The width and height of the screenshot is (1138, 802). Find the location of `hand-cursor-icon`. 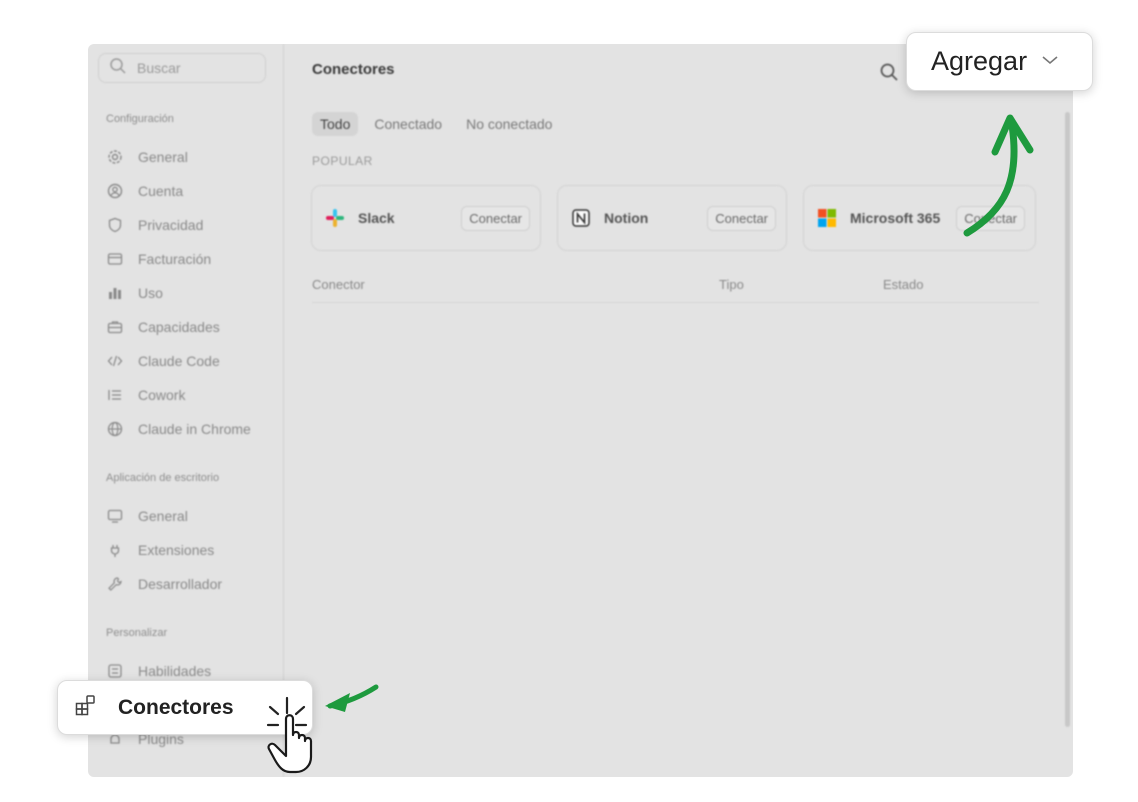

hand-cursor-icon is located at coordinates (290, 744).